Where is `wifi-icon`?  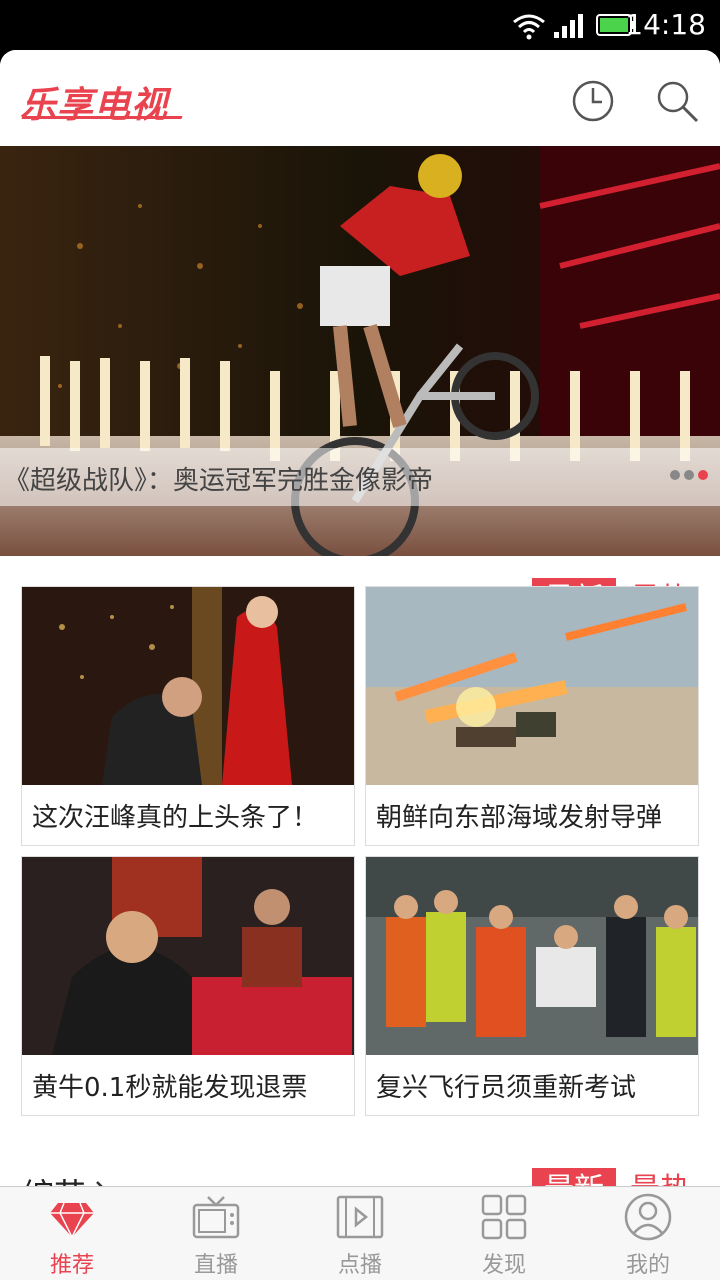
wifi-icon is located at coordinates (529, 27).